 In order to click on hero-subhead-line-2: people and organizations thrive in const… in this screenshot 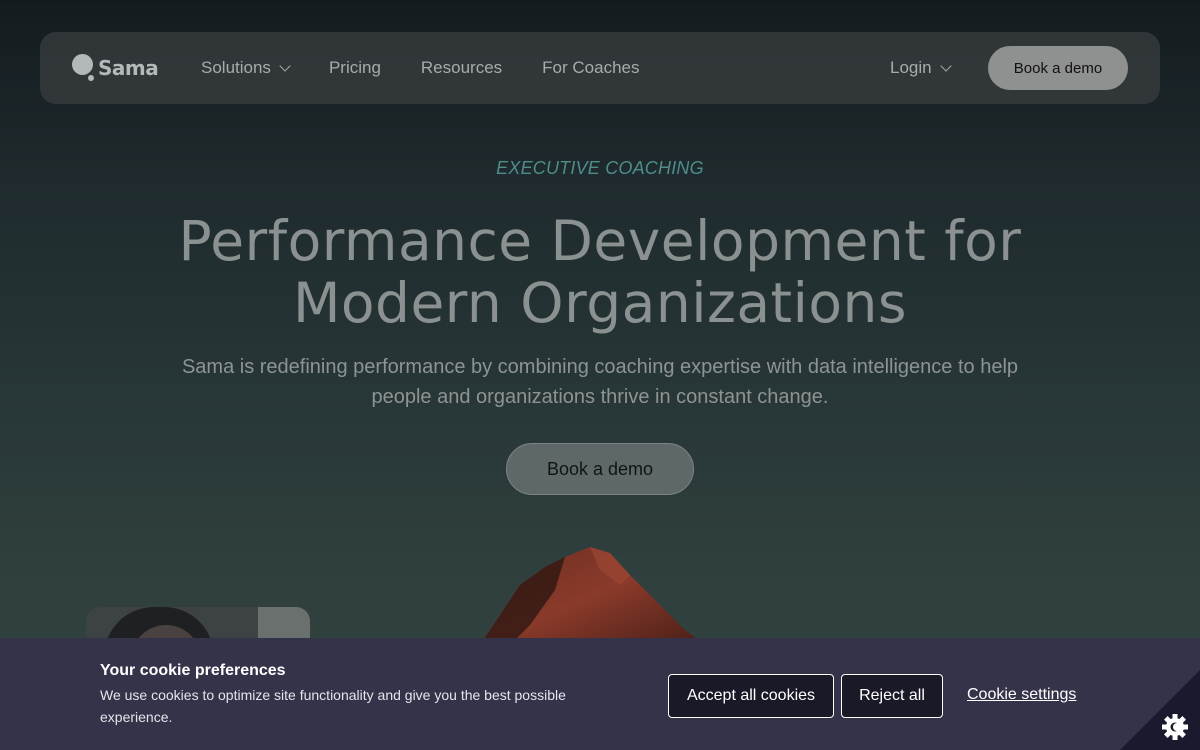, I will do `click(600, 397)`.